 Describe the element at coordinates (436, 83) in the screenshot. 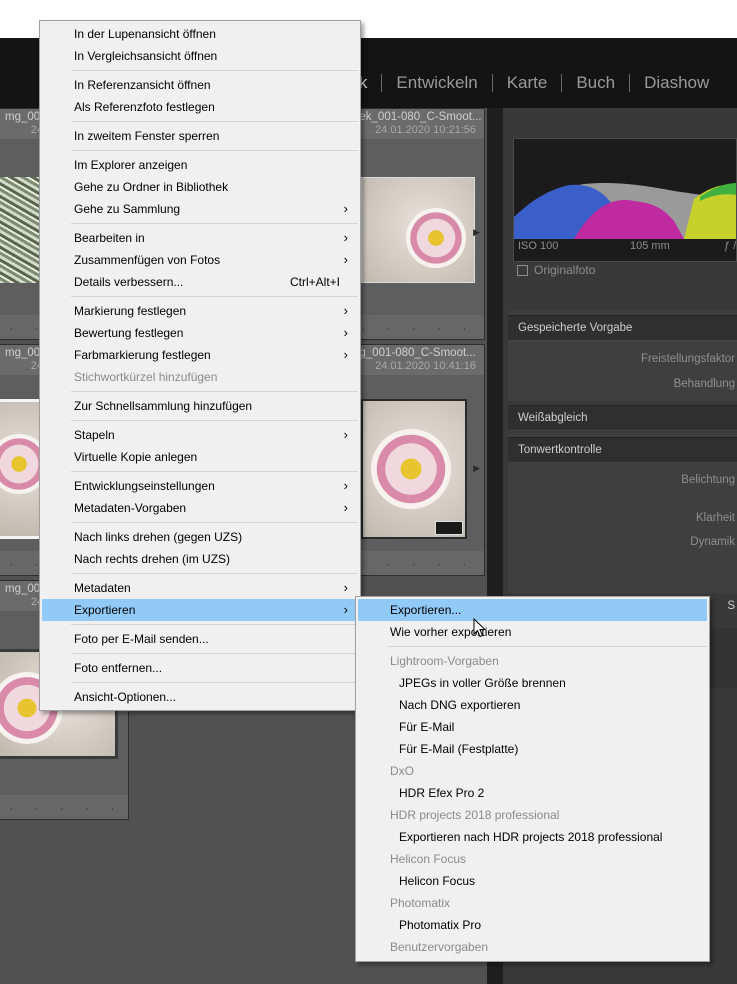

I see `module-develop: Entwickeln` at that location.